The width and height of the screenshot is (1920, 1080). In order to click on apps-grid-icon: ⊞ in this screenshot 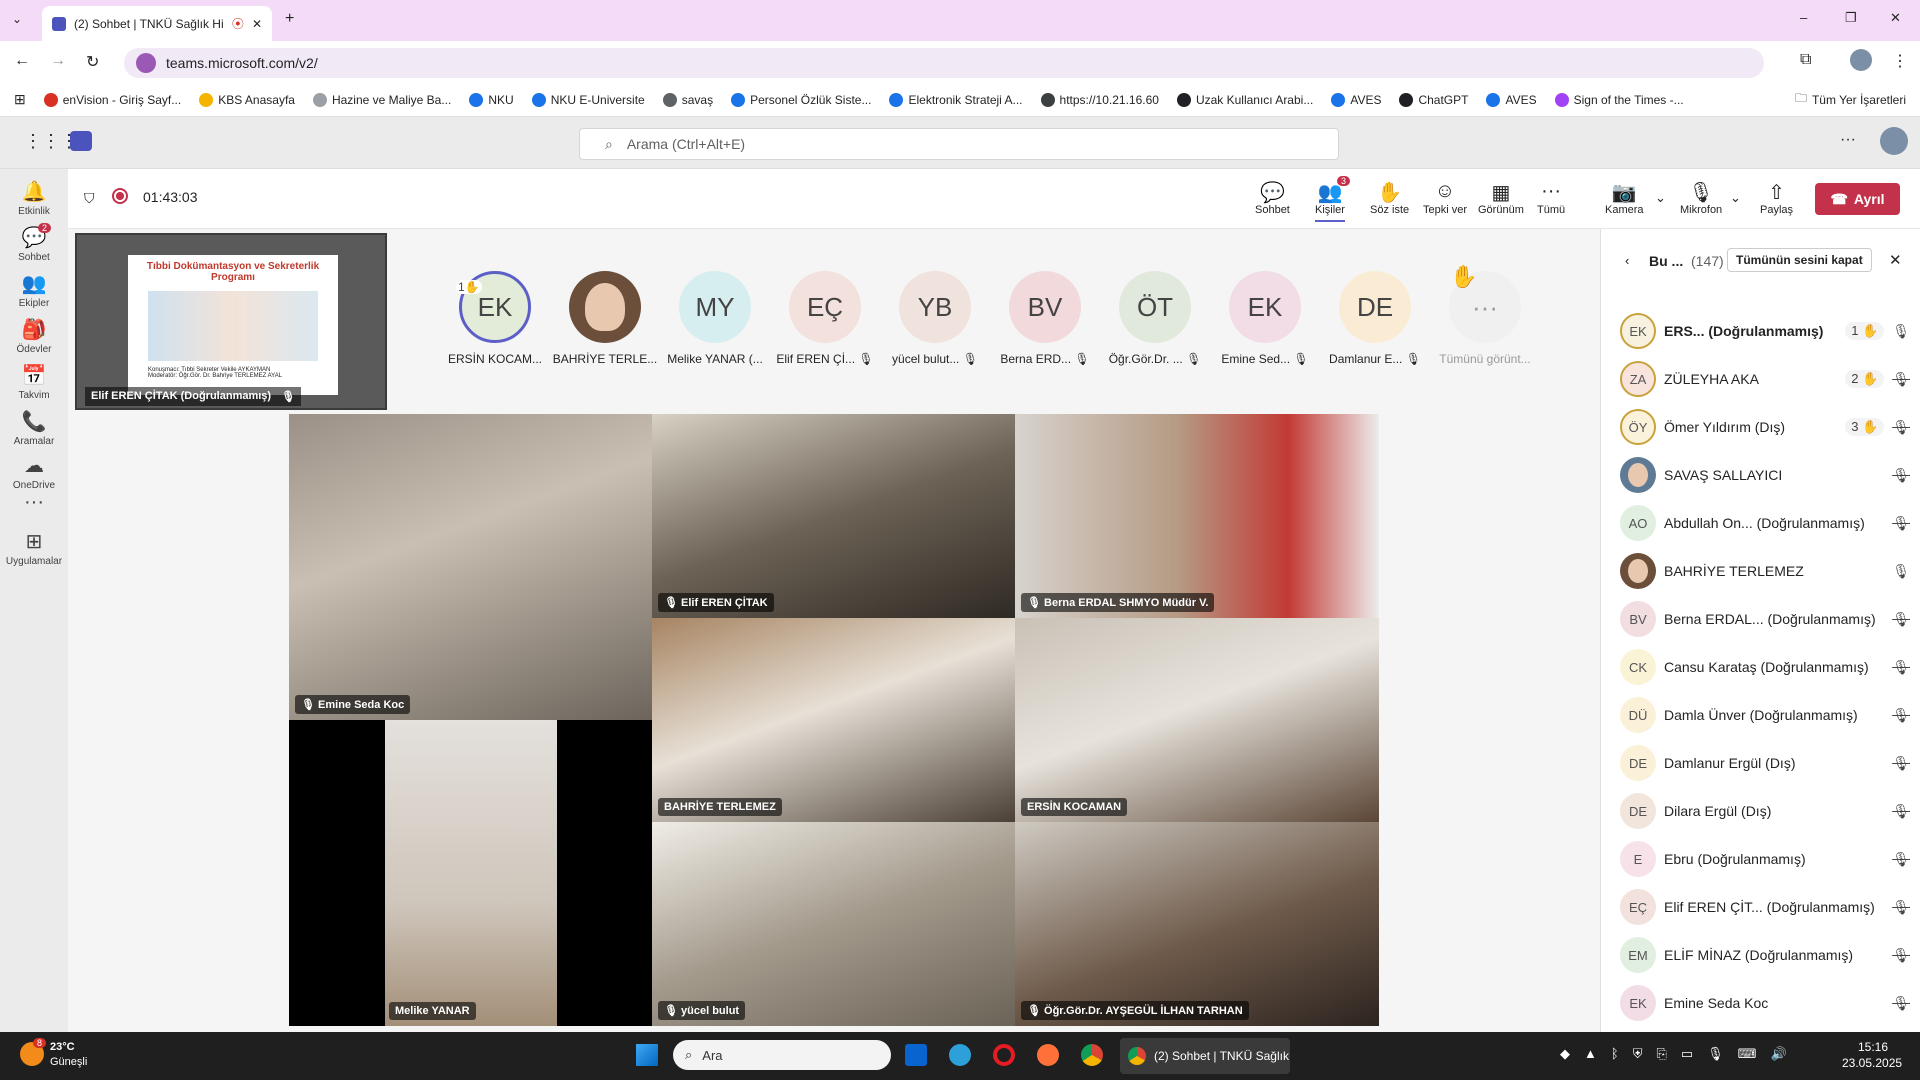, I will do `click(20, 99)`.